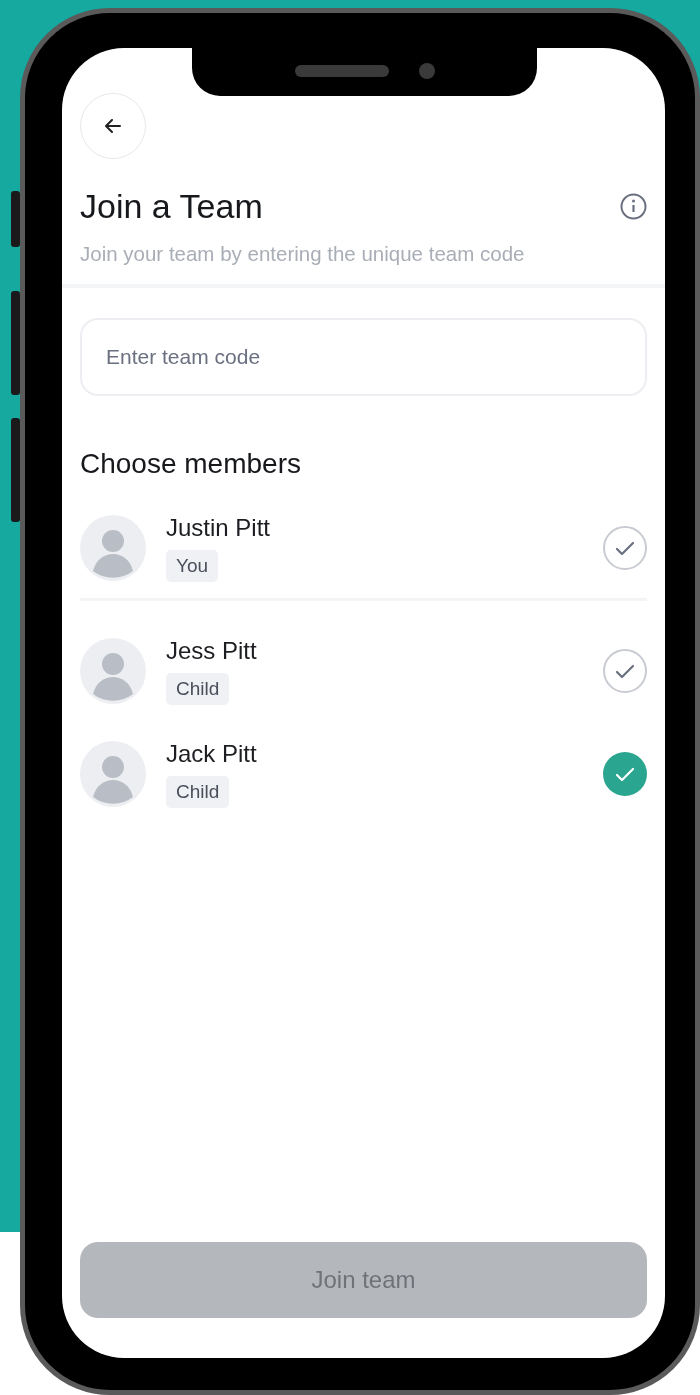  I want to click on info-icon, so click(633, 206).